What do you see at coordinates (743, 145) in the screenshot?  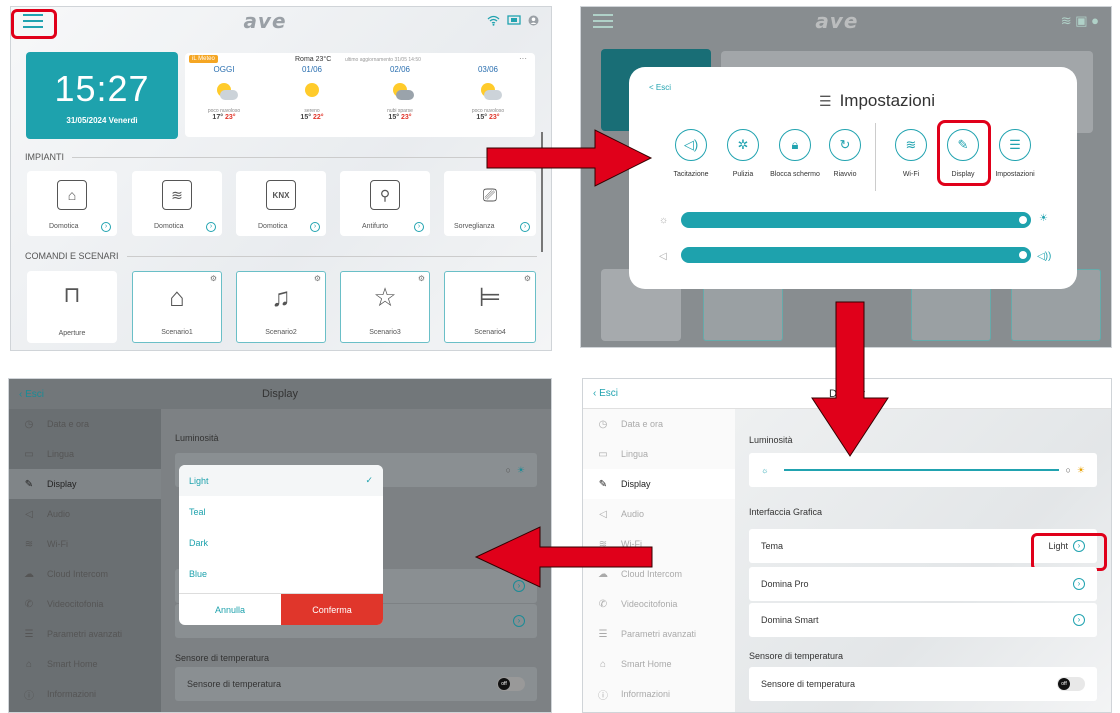 I see `clean-icon: ✲` at bounding box center [743, 145].